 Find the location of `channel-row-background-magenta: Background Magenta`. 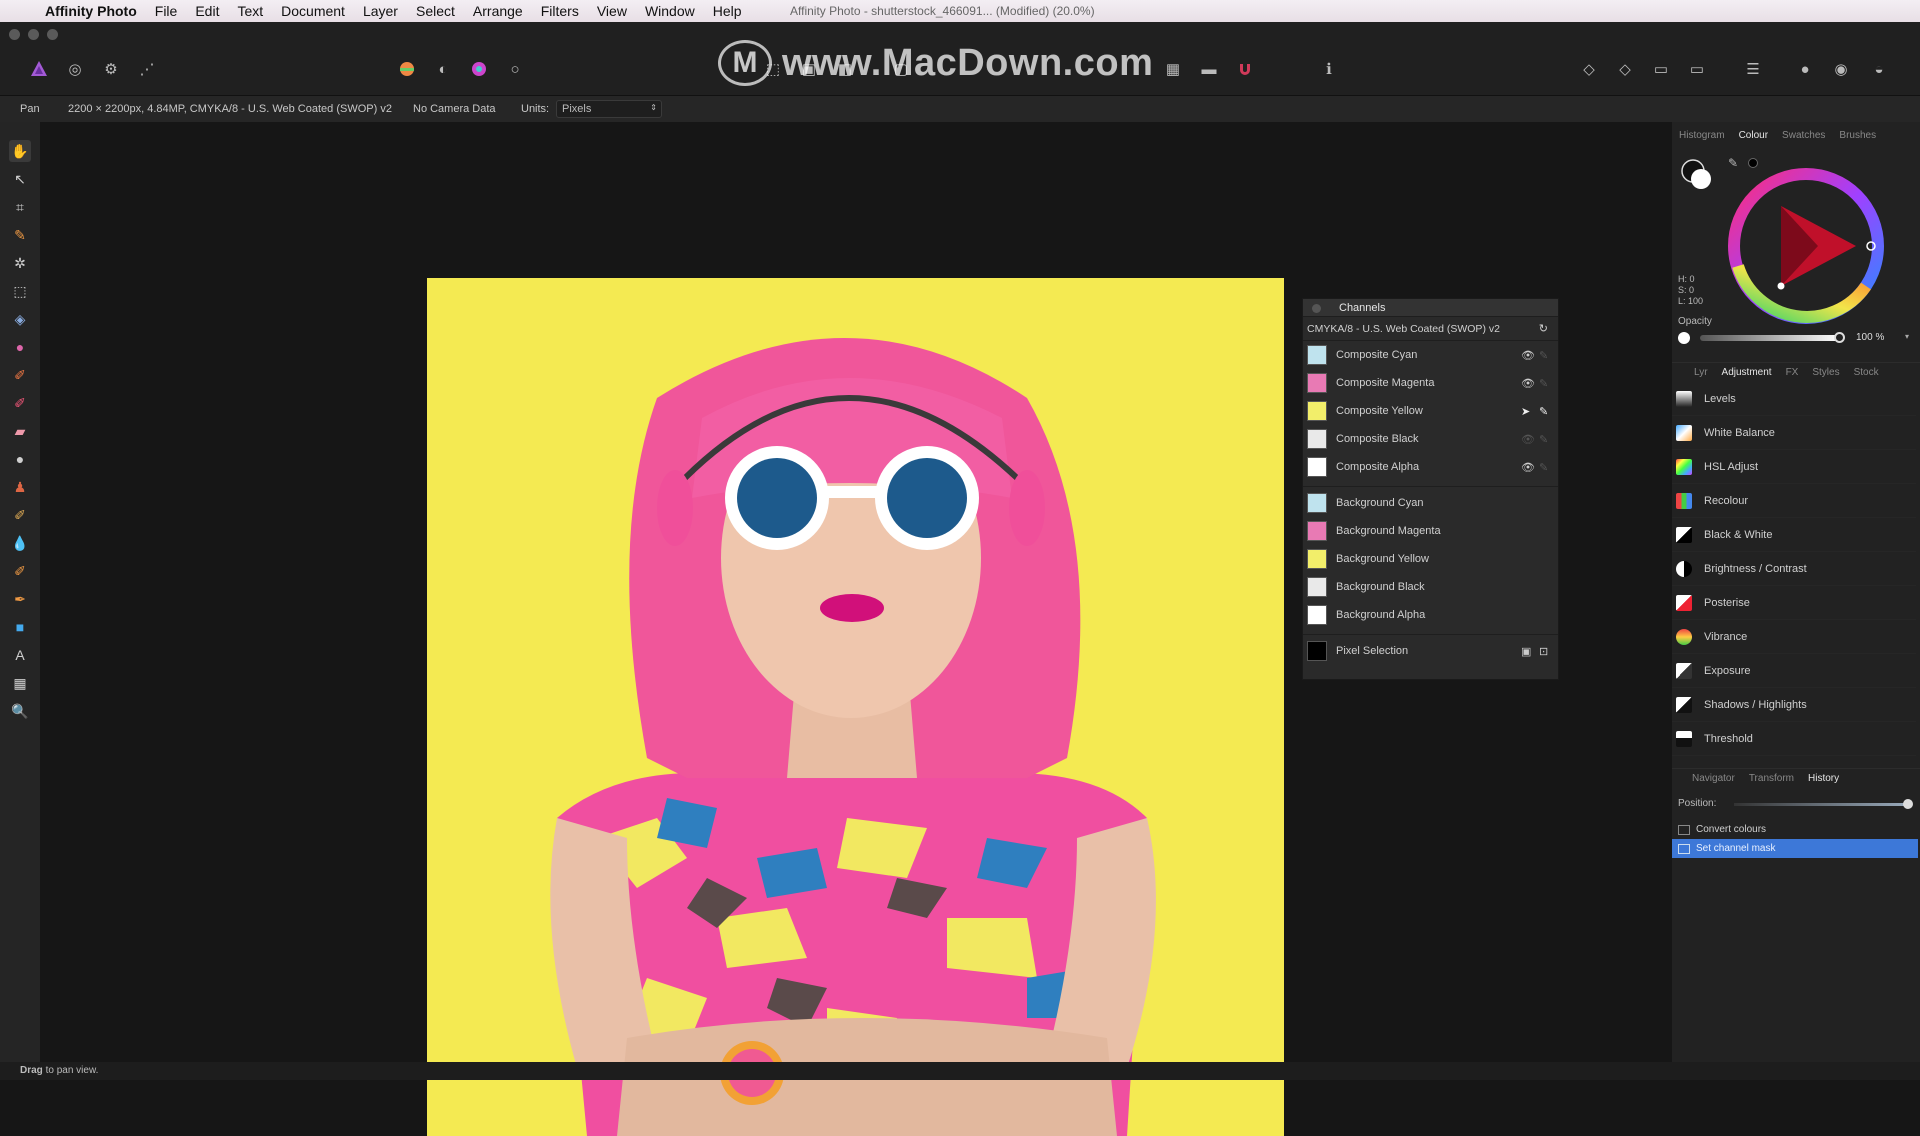

channel-row-background-magenta: Background Magenta is located at coordinates (1430, 531).